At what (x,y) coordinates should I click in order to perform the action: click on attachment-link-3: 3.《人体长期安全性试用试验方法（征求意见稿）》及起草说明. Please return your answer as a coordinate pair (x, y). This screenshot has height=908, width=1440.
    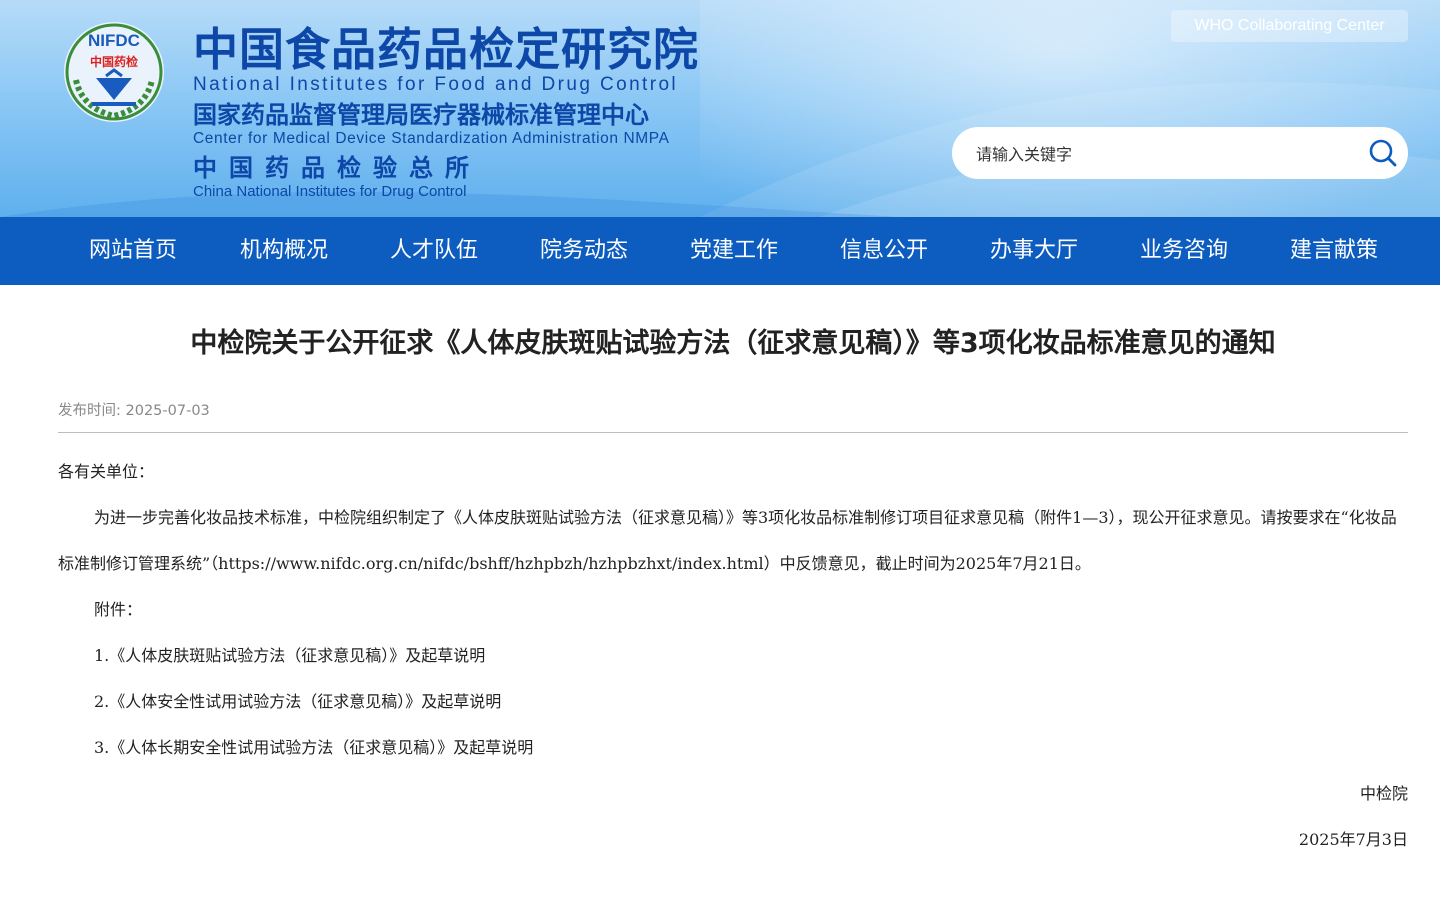
    Looking at the image, I should click on (733, 748).